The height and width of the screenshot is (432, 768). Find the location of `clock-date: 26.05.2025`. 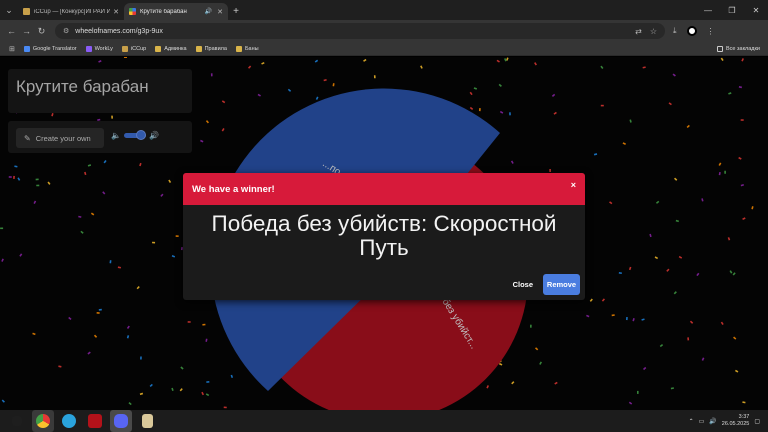

clock-date: 26.05.2025 is located at coordinates (735, 424).